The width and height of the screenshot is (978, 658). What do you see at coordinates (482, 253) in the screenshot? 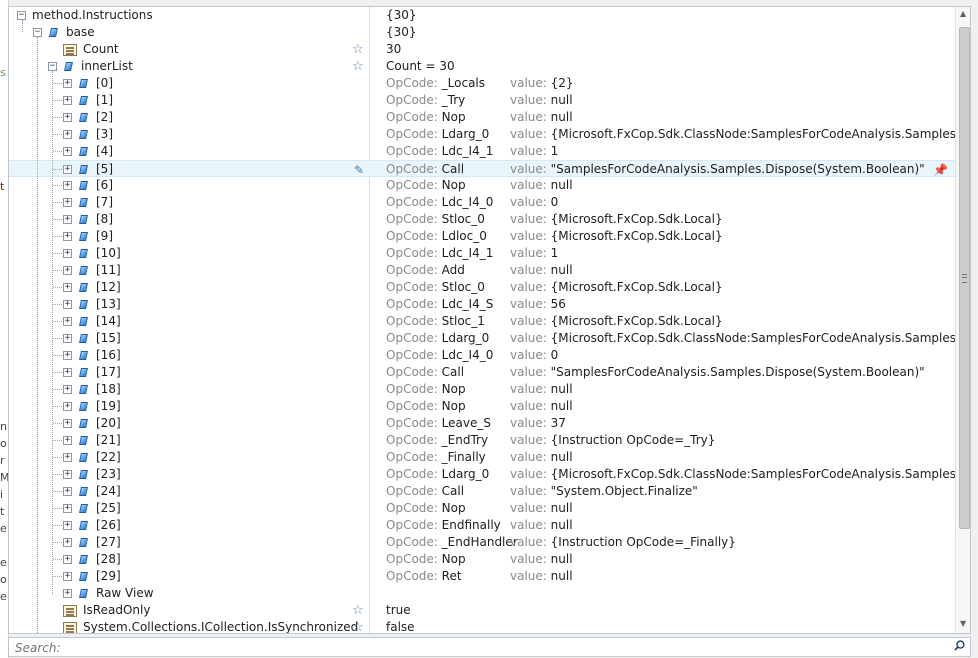
I see `tree-row-item: + [10] OpCode: Ldc_I4_1 value: 1` at bounding box center [482, 253].